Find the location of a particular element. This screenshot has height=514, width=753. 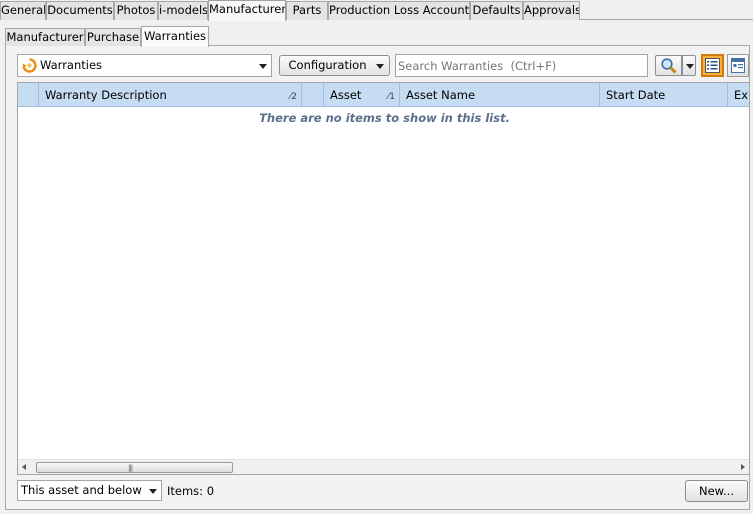

tab-general: General is located at coordinates (23, 10).